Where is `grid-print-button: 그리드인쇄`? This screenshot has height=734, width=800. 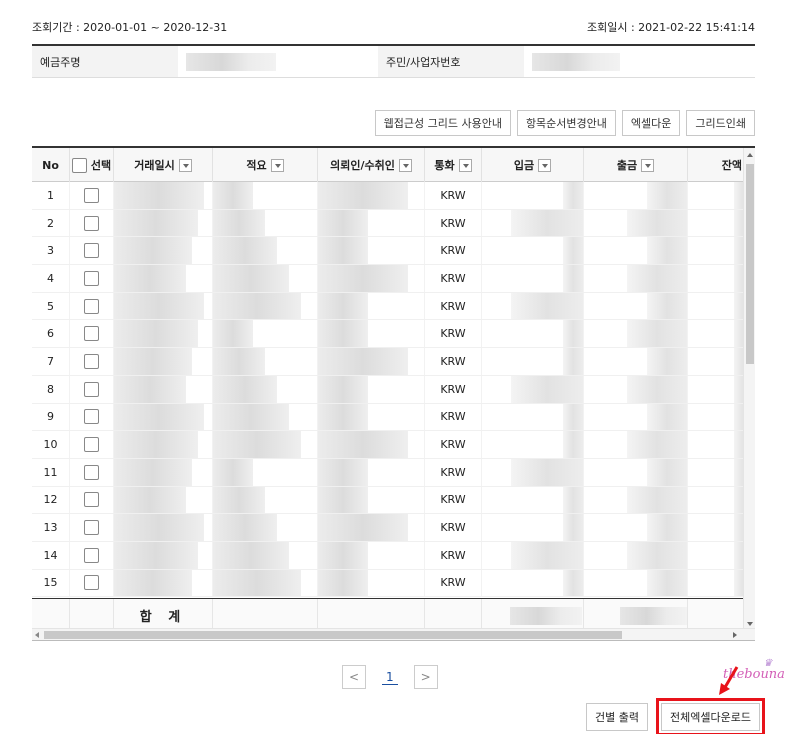 grid-print-button: 그리드인쇄 is located at coordinates (720, 123).